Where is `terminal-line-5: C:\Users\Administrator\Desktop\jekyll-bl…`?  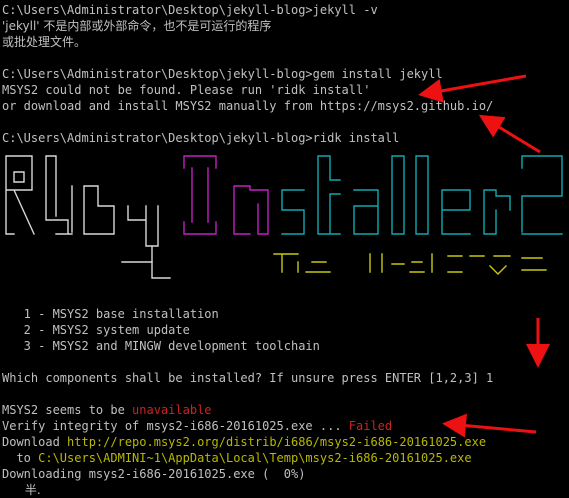 terminal-line-5: C:\Users\Administrator\Desktop\jekyll-bl… is located at coordinates (222, 74).